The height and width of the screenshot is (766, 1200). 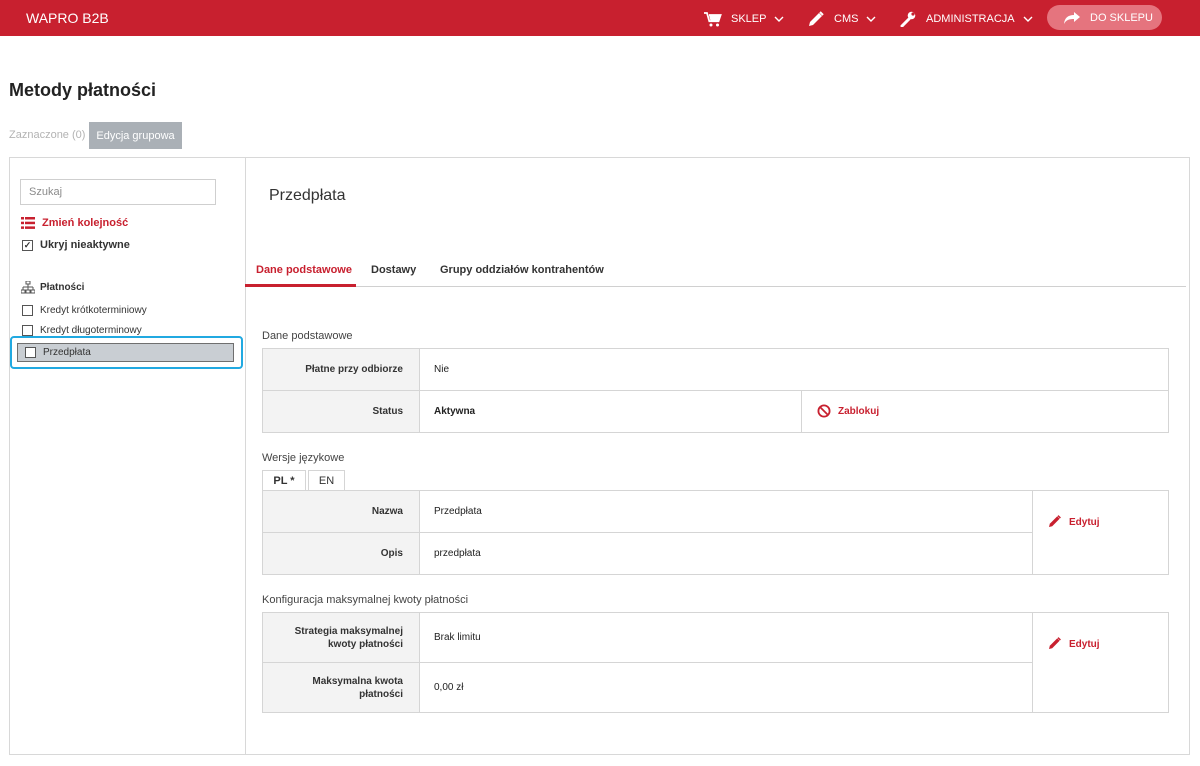 What do you see at coordinates (85, 245) in the screenshot?
I see `hide-inactive-label: Ukryj nieaktywne` at bounding box center [85, 245].